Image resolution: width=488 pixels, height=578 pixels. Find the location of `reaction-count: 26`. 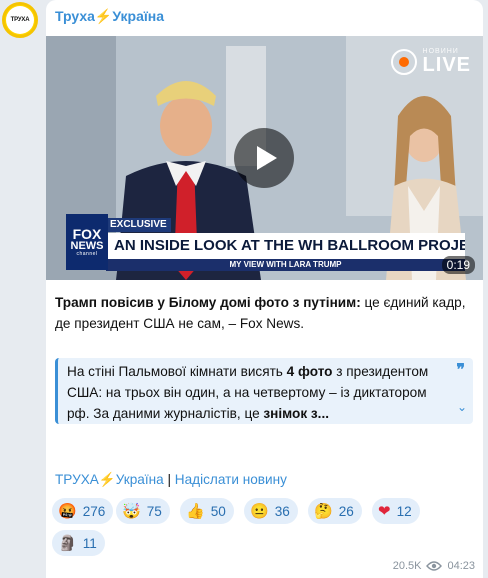

reaction-count: 26 is located at coordinates (346, 511).